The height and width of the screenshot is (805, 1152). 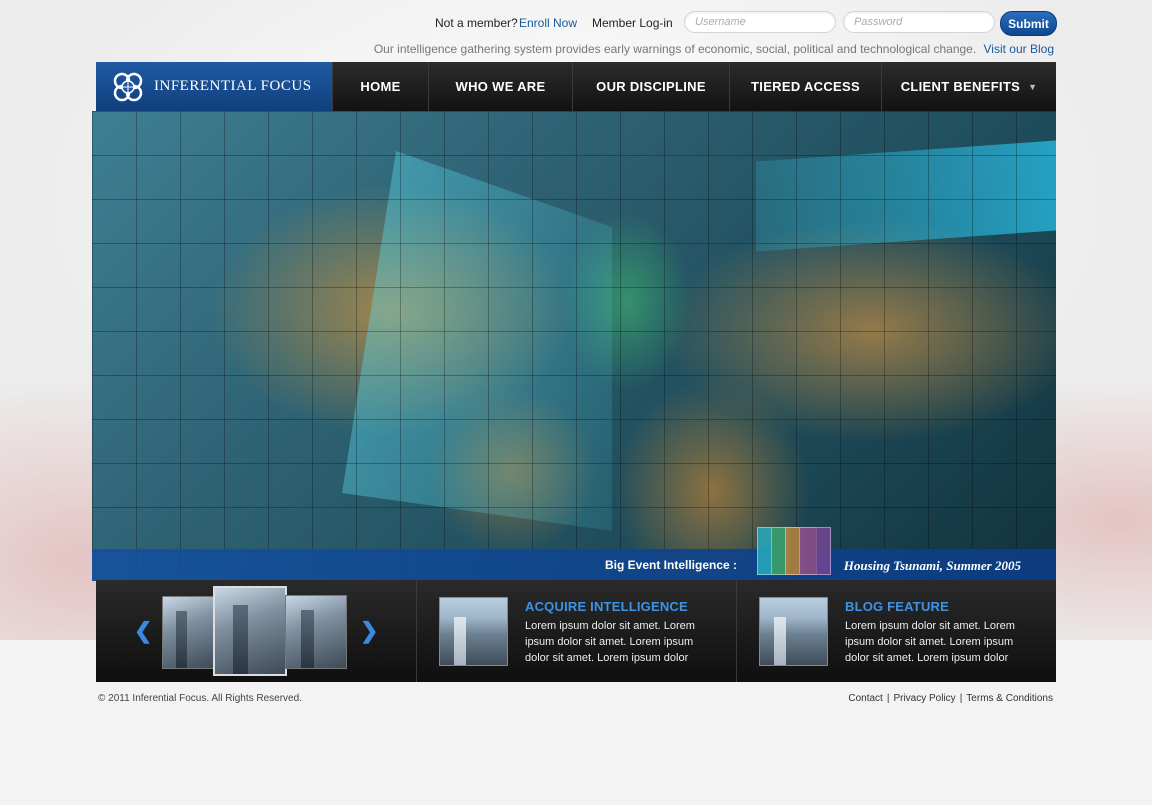 What do you see at coordinates (865, 698) in the screenshot?
I see `footer-link-contact: Contact` at bounding box center [865, 698].